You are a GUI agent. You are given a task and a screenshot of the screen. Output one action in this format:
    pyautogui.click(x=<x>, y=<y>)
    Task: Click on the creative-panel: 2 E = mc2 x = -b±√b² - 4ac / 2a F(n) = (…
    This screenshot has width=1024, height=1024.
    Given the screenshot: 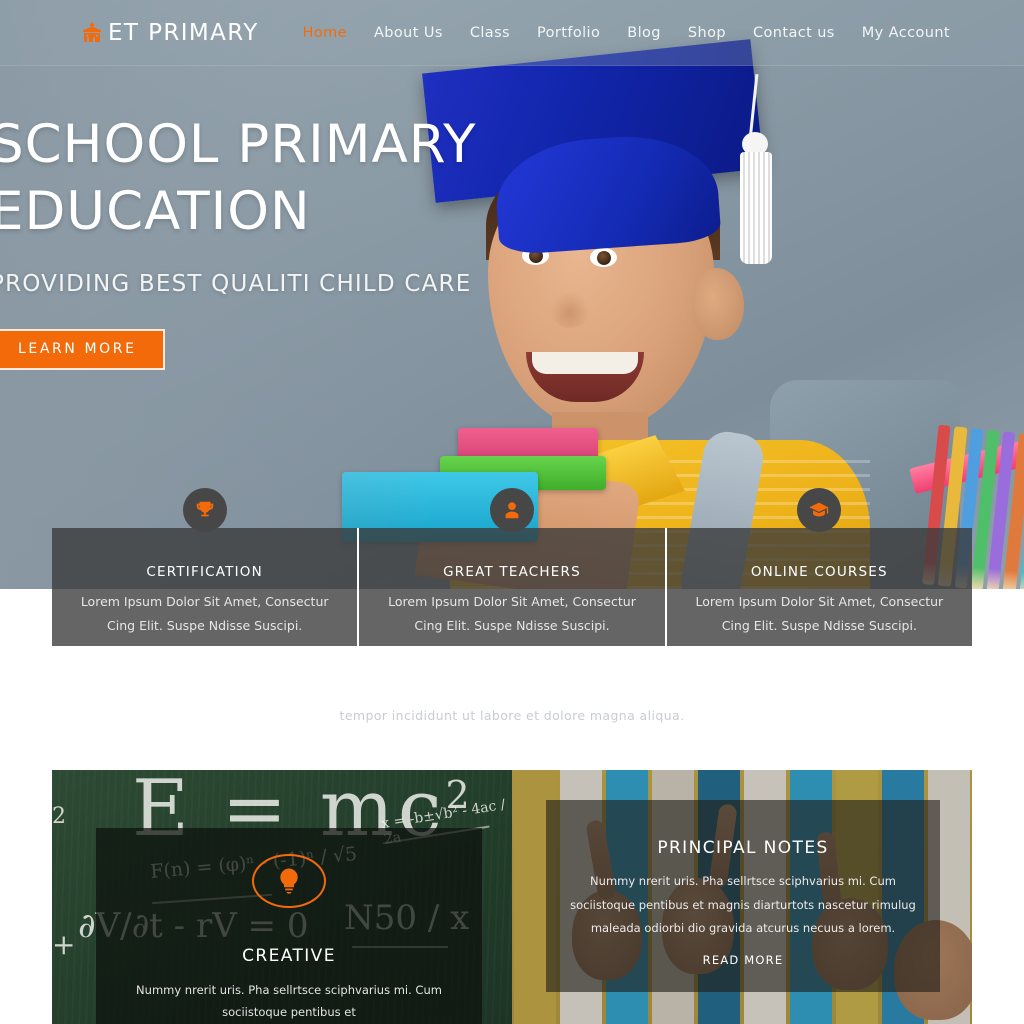 What is the action you would take?
    pyautogui.click(x=282, y=897)
    